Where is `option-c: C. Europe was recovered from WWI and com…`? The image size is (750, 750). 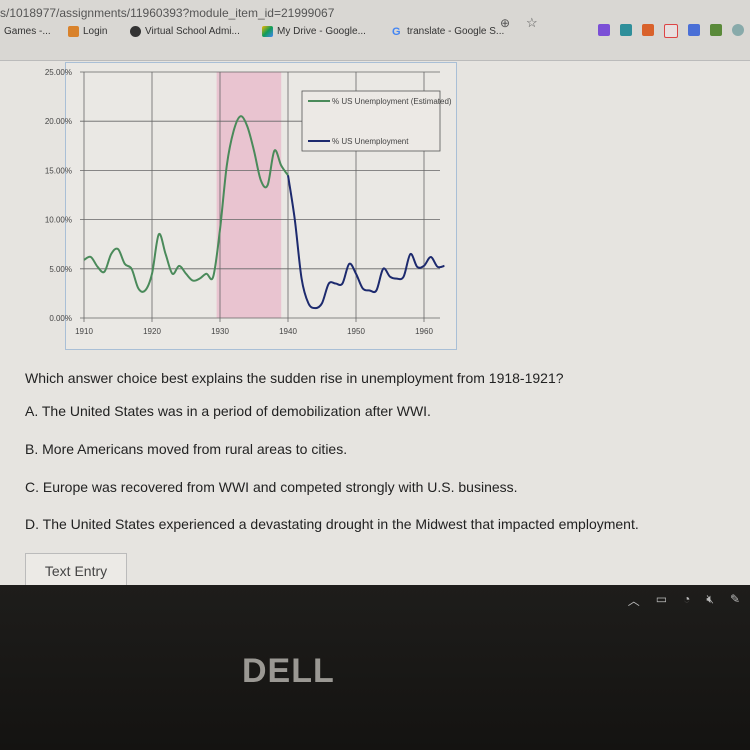 option-c: C. Europe was recovered from WWI and com… is located at coordinates (271, 487).